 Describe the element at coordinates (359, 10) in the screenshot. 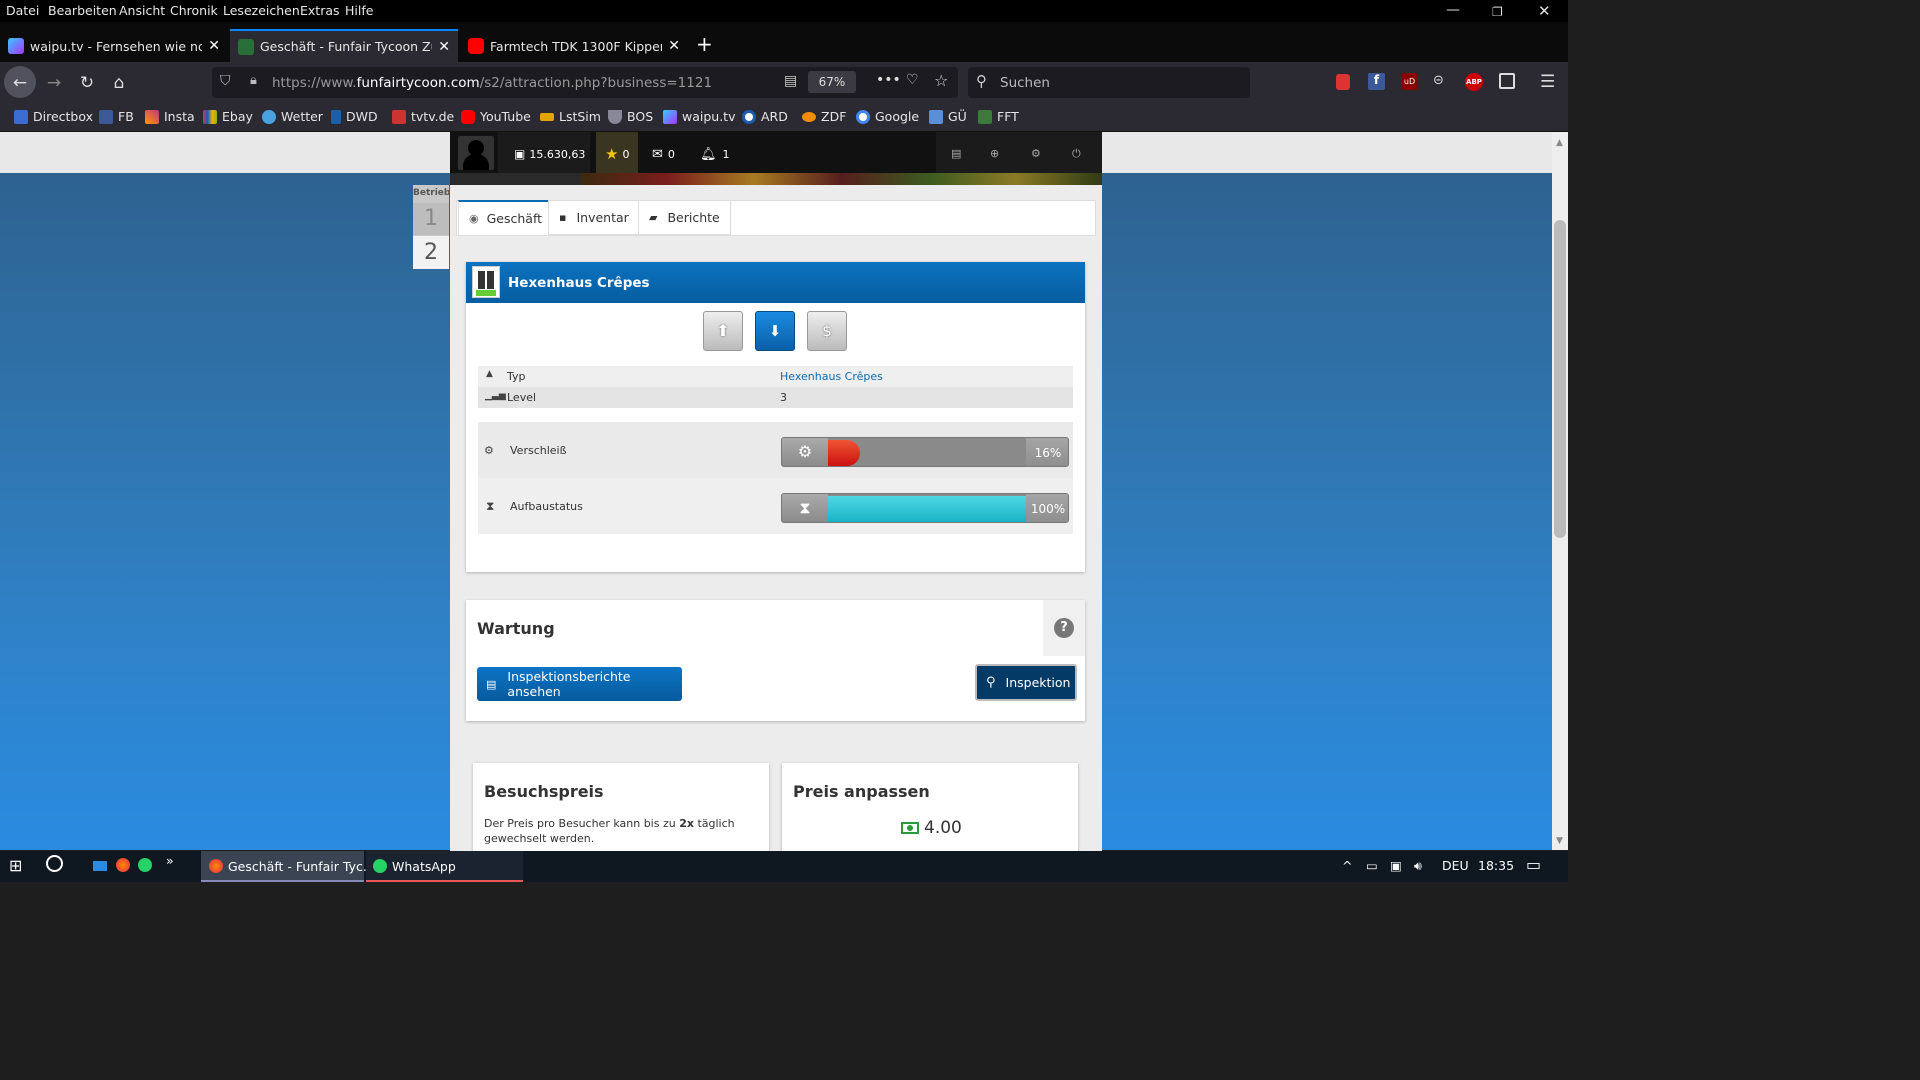

I see `menu-hilfe: Hilfe` at that location.